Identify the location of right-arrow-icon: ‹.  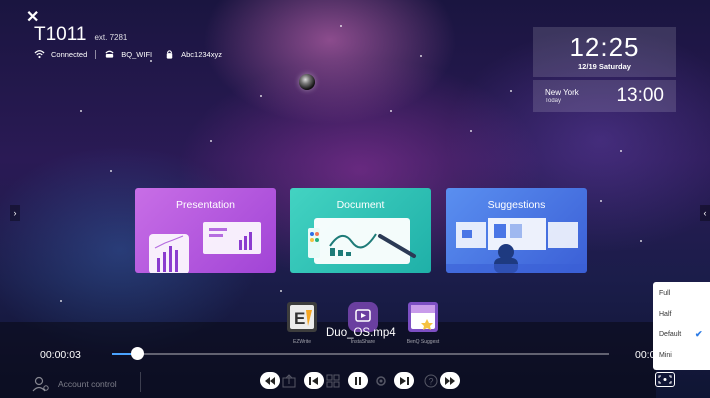
(705, 213).